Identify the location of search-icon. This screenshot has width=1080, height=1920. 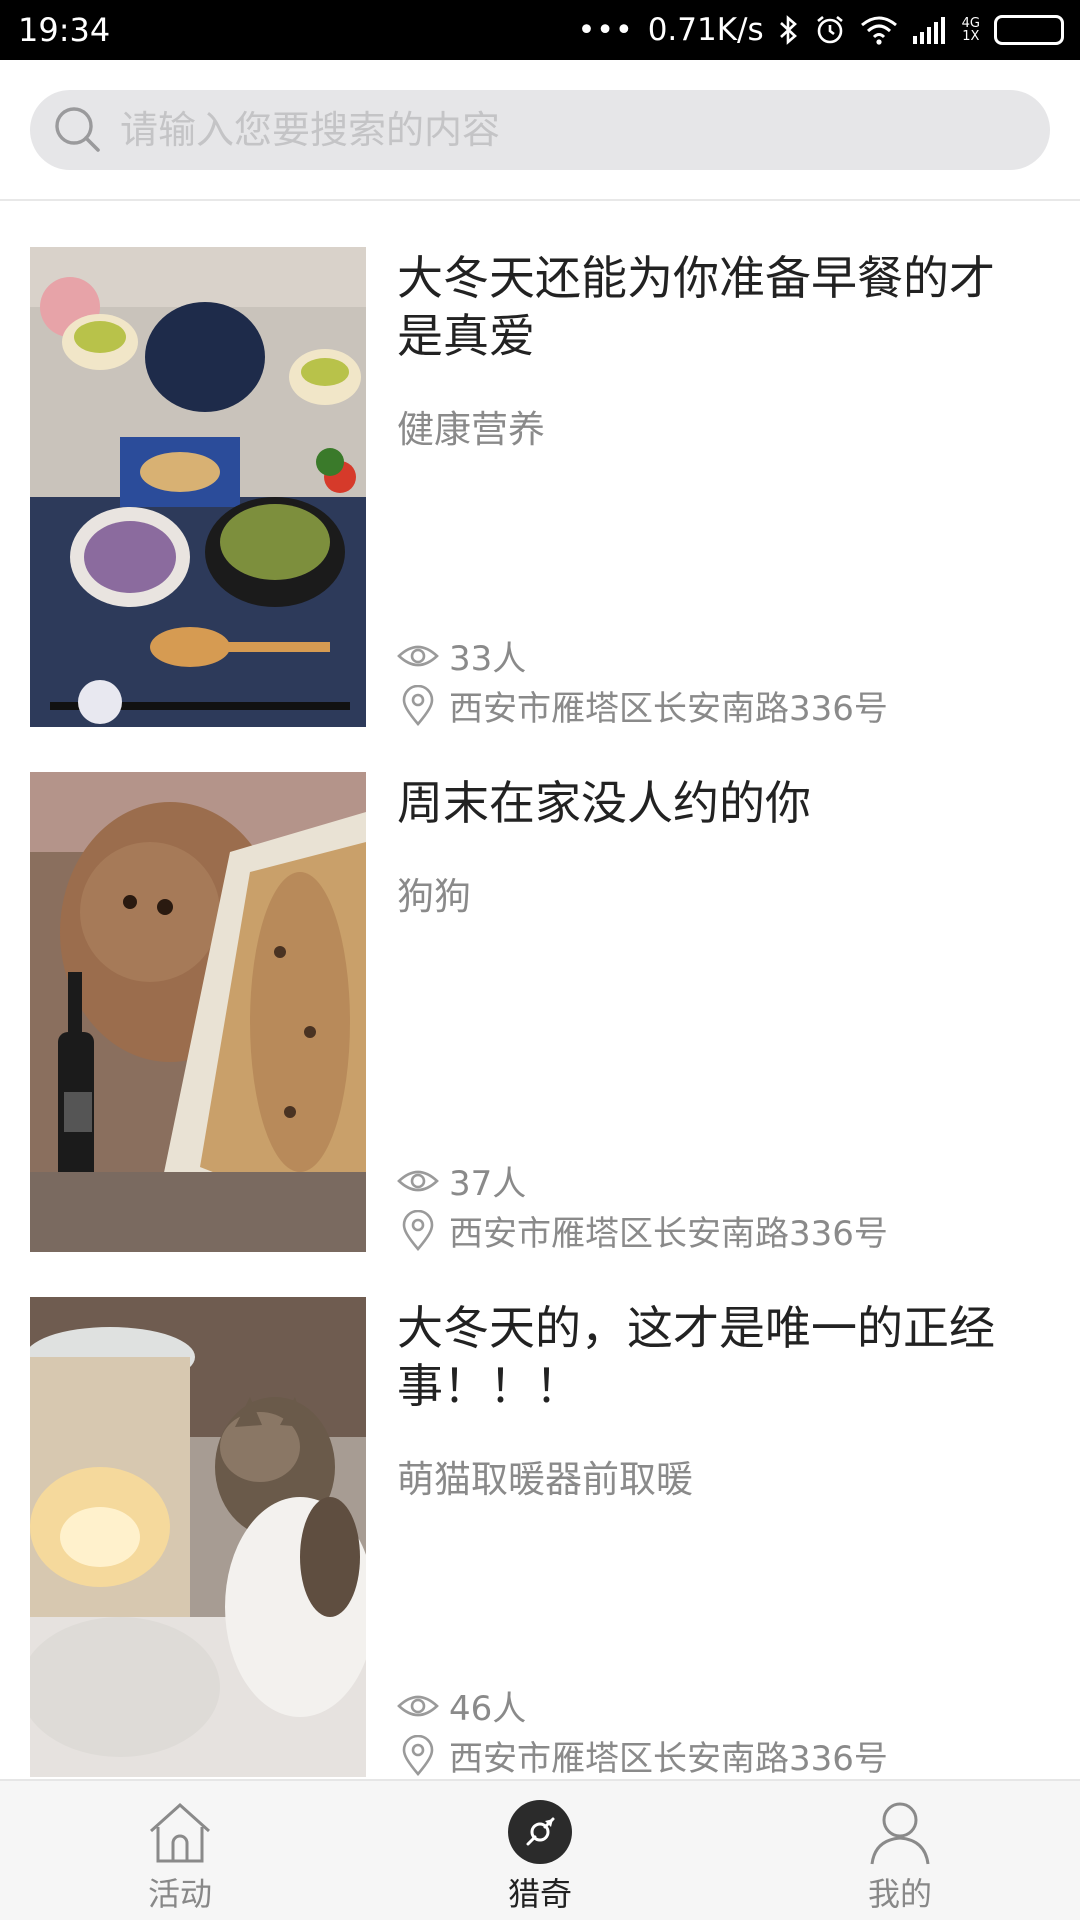
(77, 129).